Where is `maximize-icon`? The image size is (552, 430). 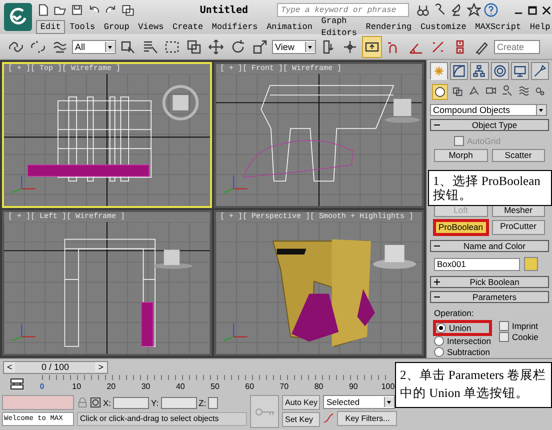
maximize-icon is located at coordinates (532, 10).